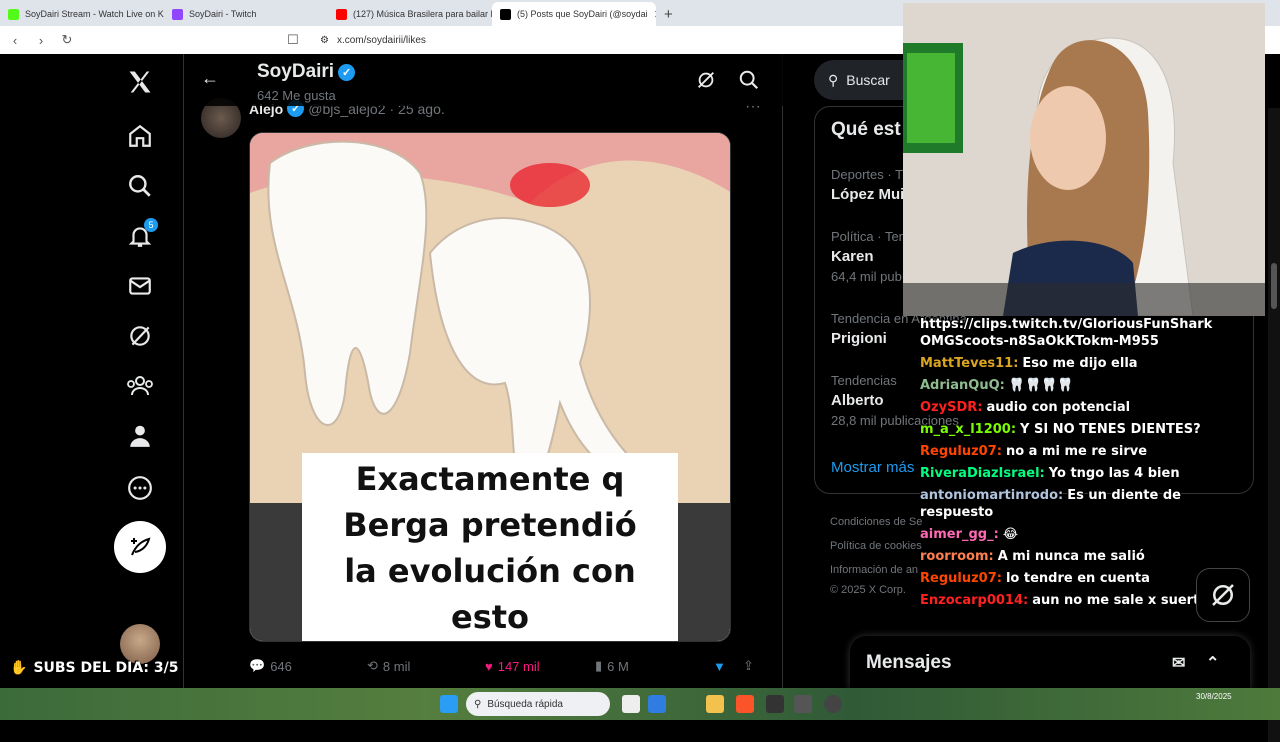 This screenshot has height=742, width=1280. What do you see at coordinates (574, 14) in the screenshot?
I see `tab-x-likes: (5) Posts que SoyDairi (@soydai✕` at bounding box center [574, 14].